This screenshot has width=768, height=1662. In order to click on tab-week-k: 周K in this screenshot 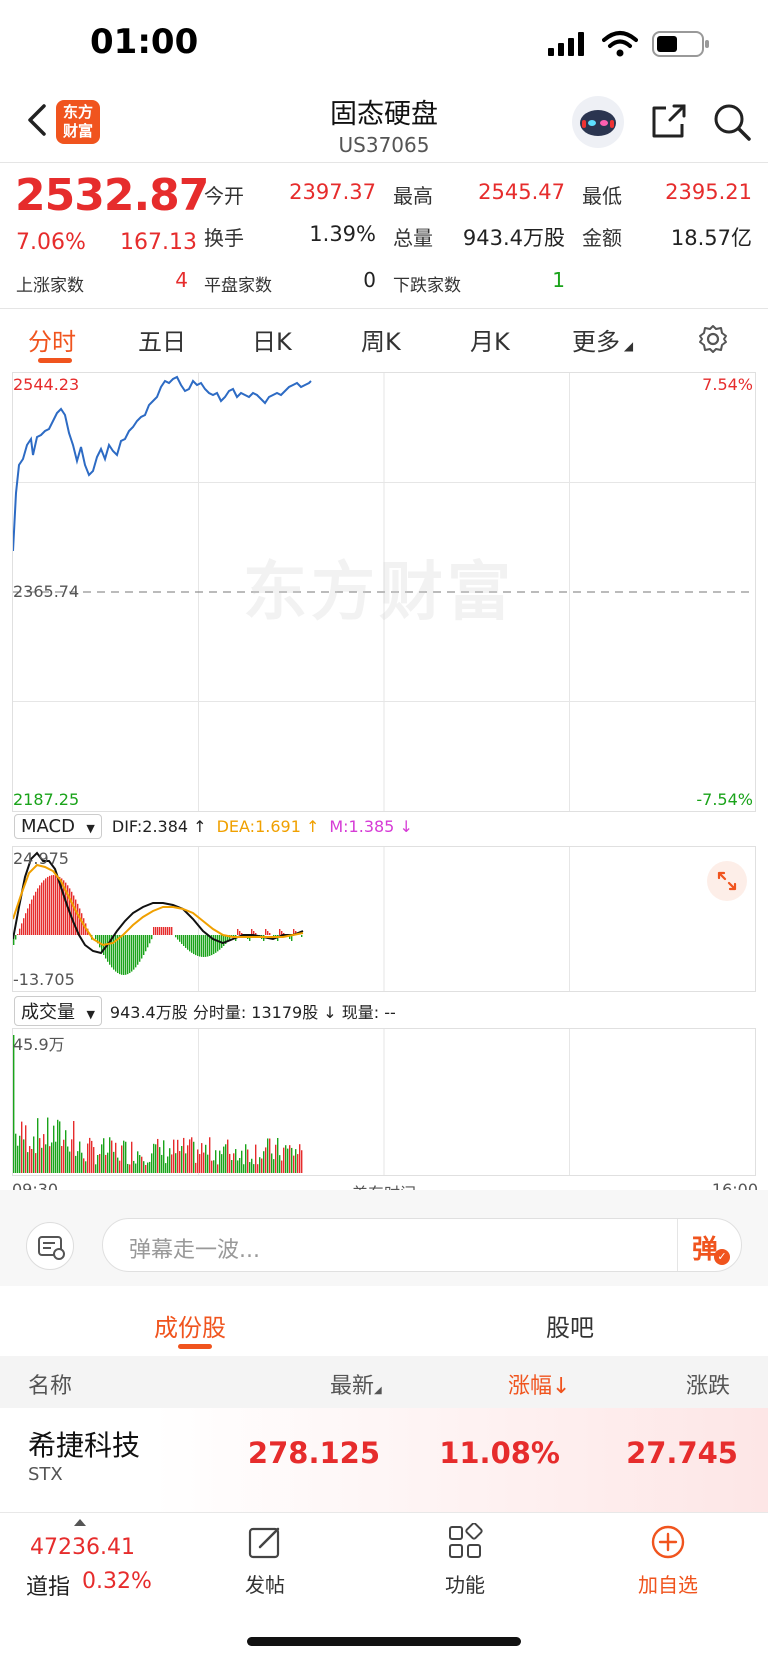, I will do `click(381, 339)`.